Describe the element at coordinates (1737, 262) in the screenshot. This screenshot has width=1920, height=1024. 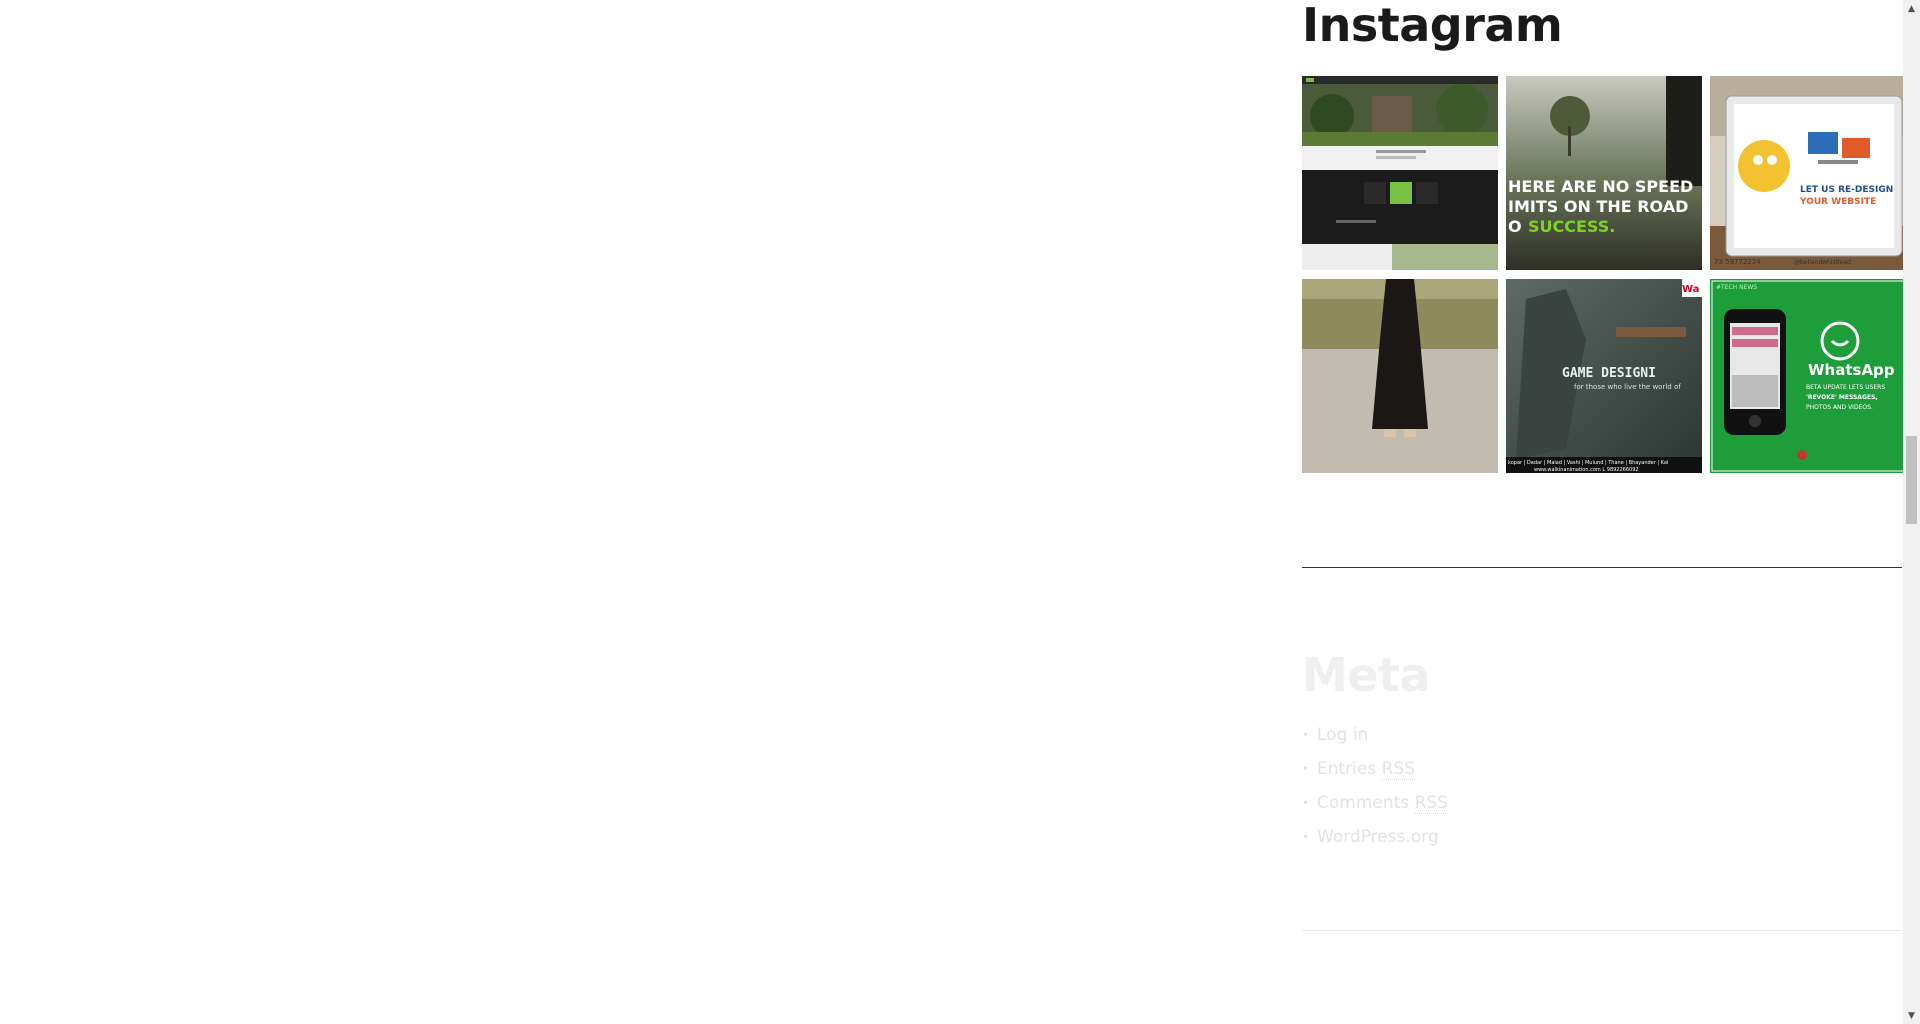
I see `laptop-ad-phone: 73 59772224` at that location.